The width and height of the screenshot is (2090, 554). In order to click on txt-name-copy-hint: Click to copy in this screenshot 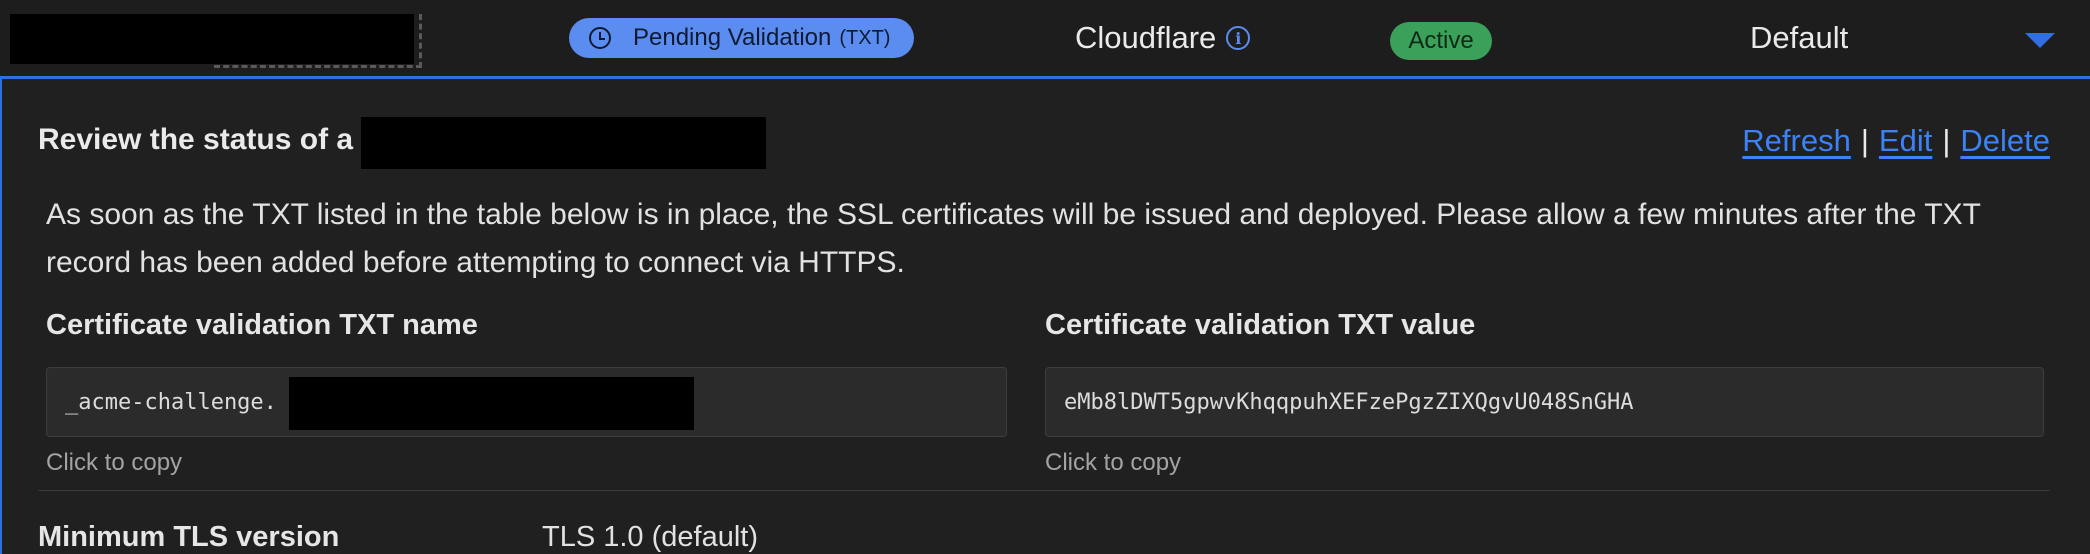, I will do `click(114, 462)`.